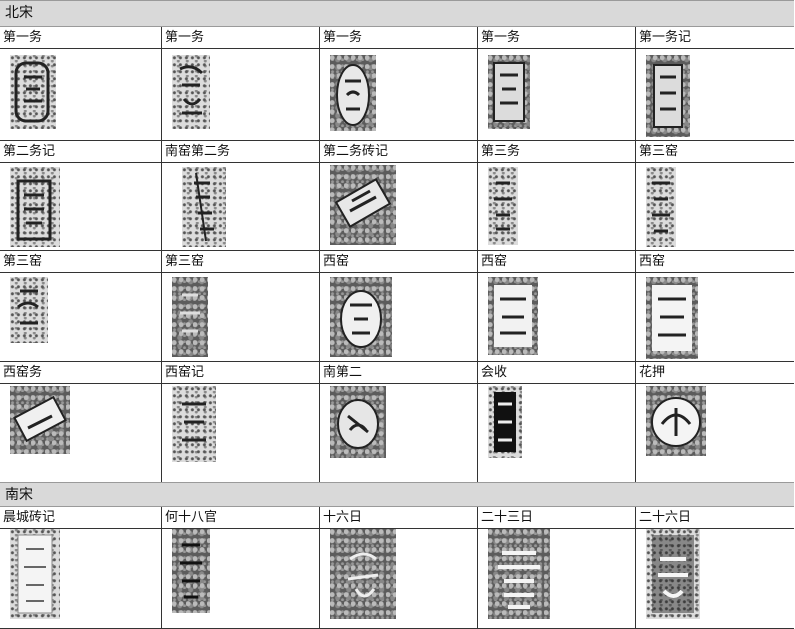  Describe the element at coordinates (80, 152) in the screenshot. I see `cell-label: 第二务记` at that location.